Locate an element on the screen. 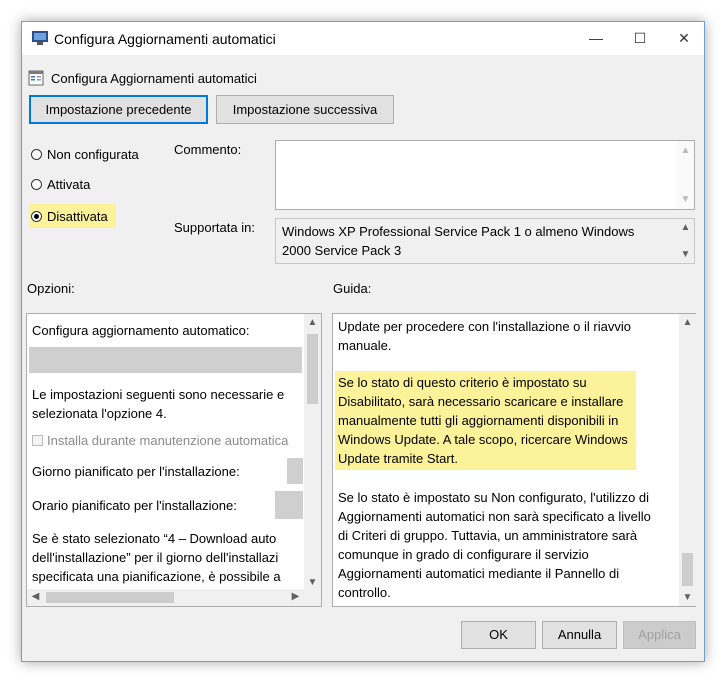  radio-selected-icon is located at coordinates (36, 216).